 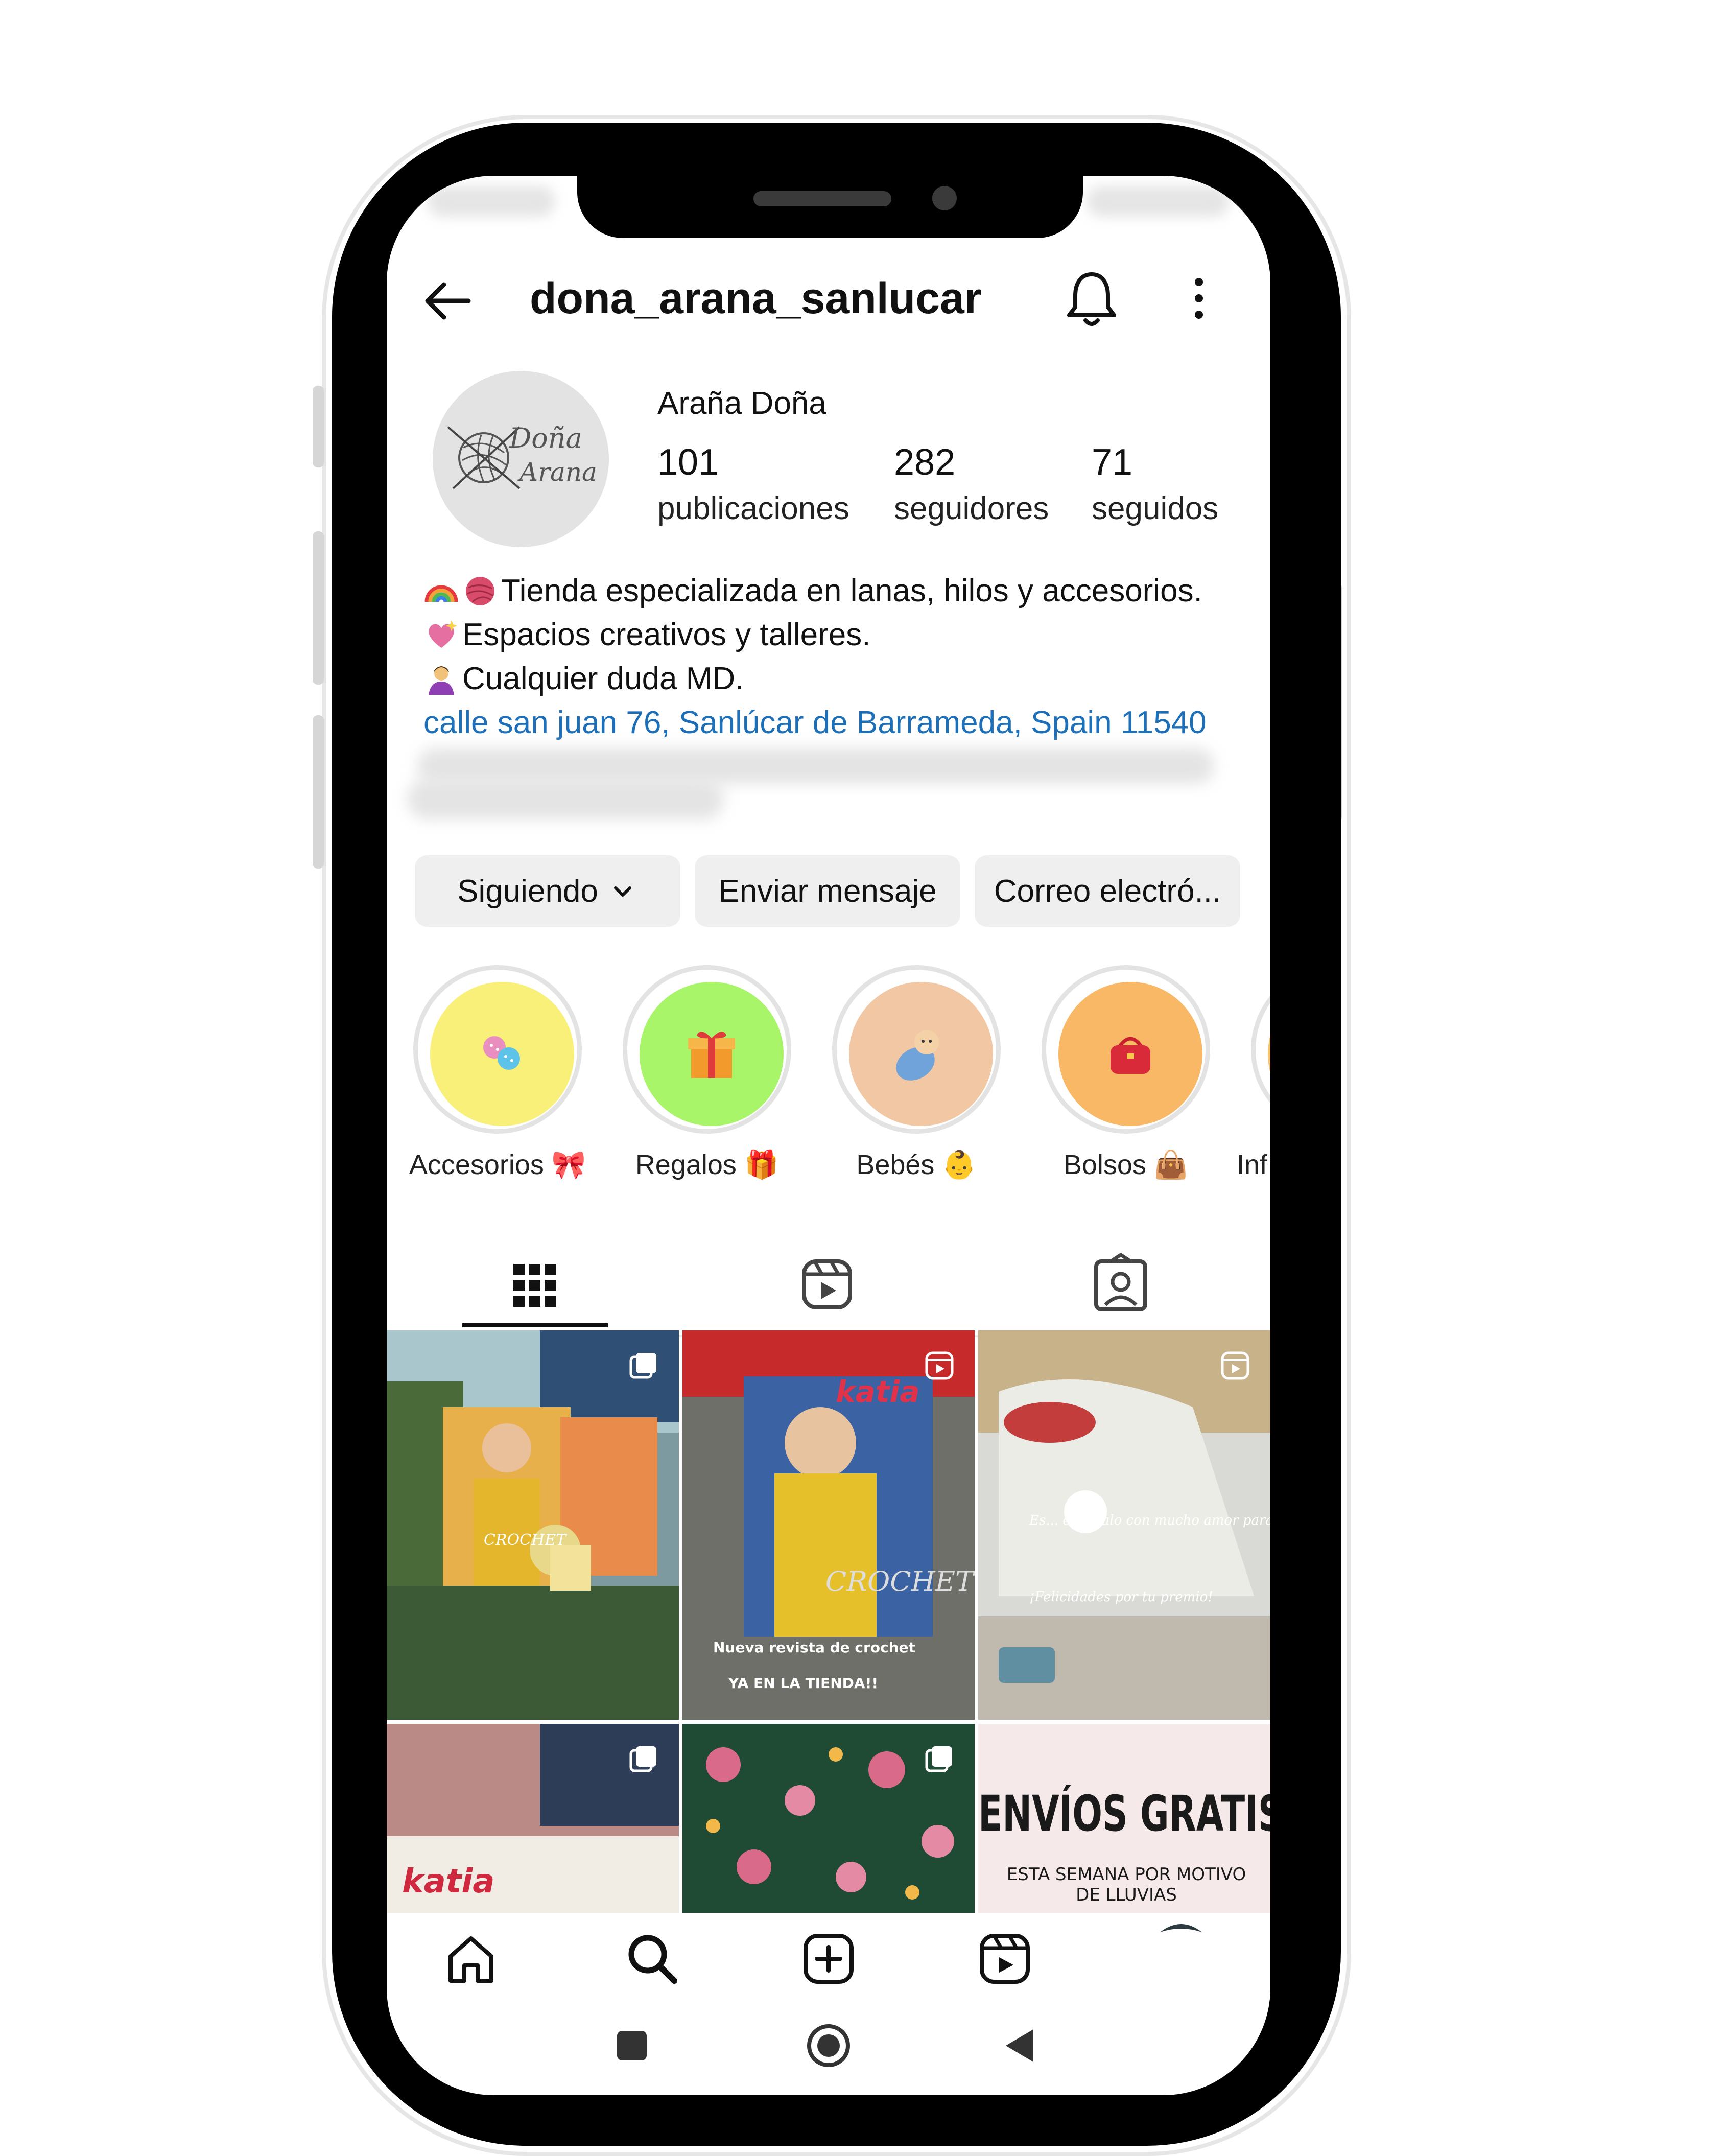 I want to click on highlight-label: Bolsos 👜, so click(x=1126, y=1165).